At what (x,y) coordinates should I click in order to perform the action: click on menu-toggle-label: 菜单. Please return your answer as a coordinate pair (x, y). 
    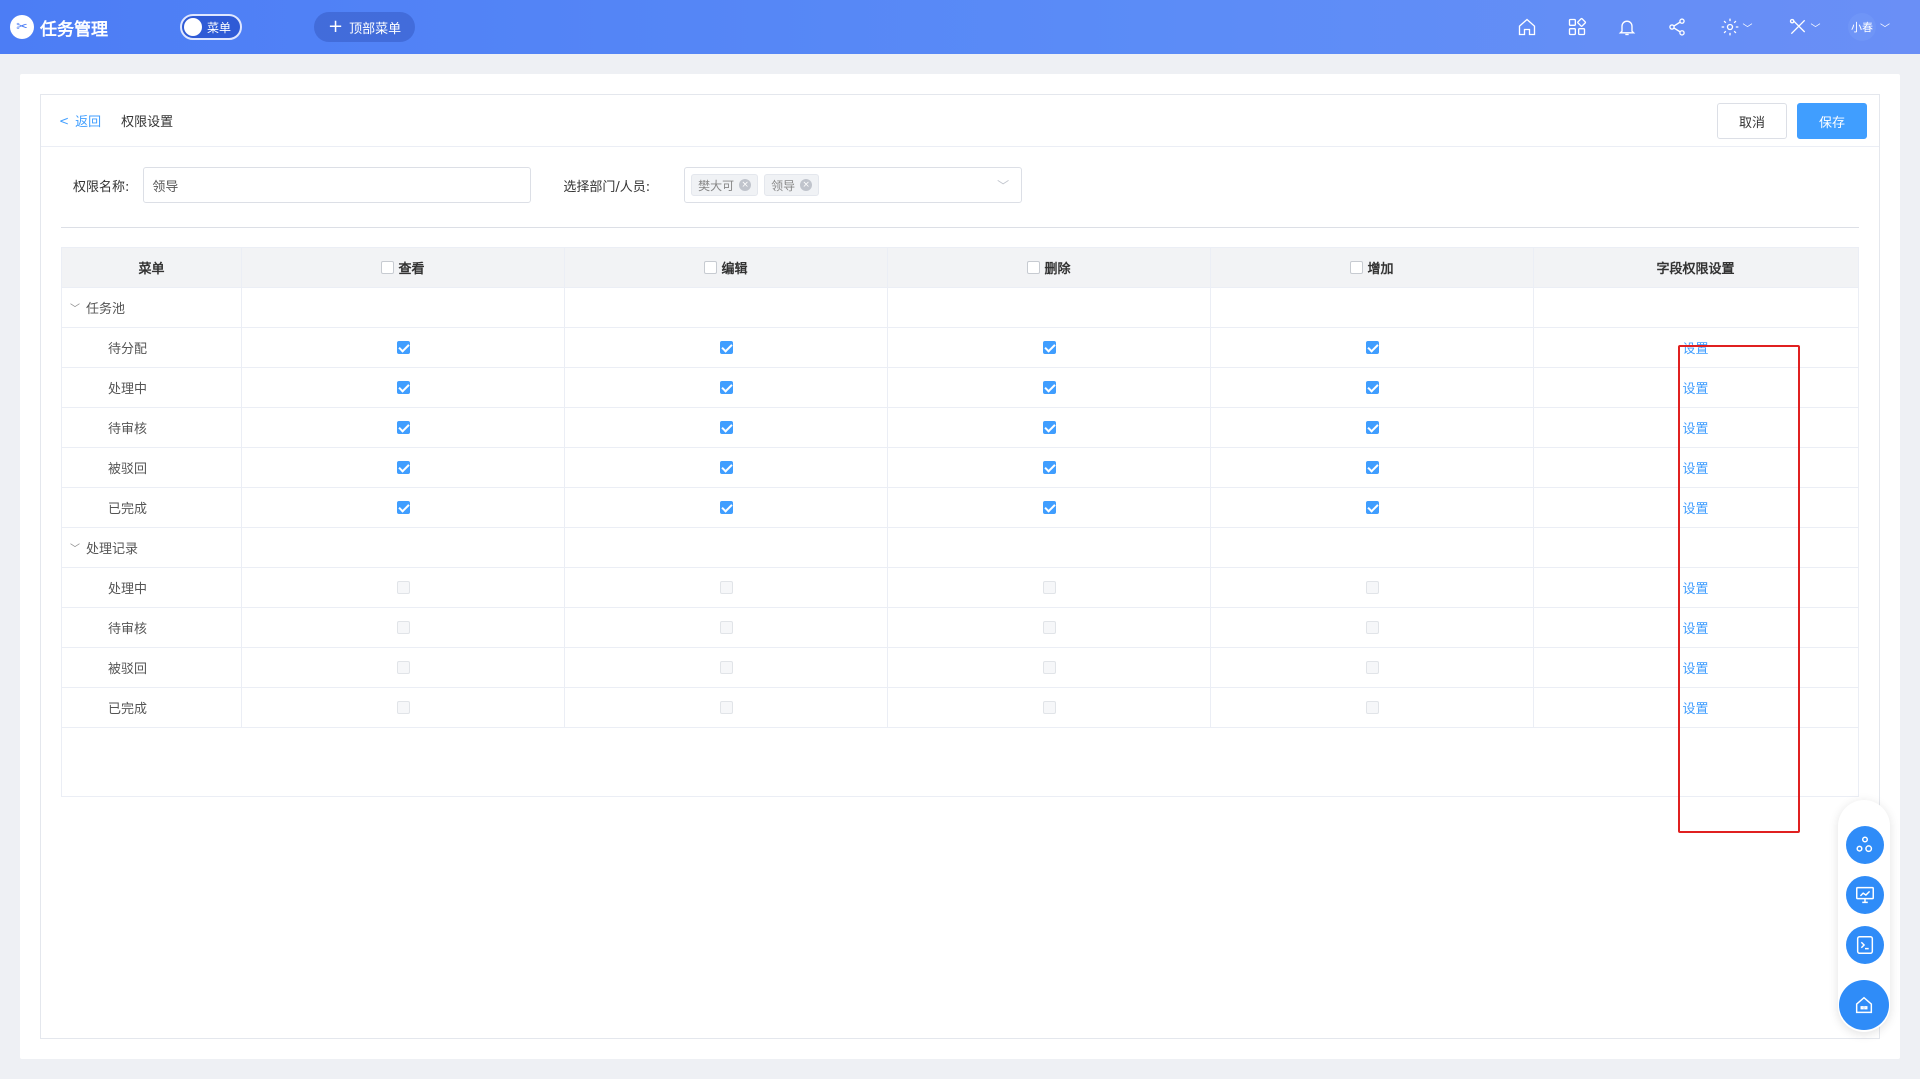
    Looking at the image, I should click on (218, 27).